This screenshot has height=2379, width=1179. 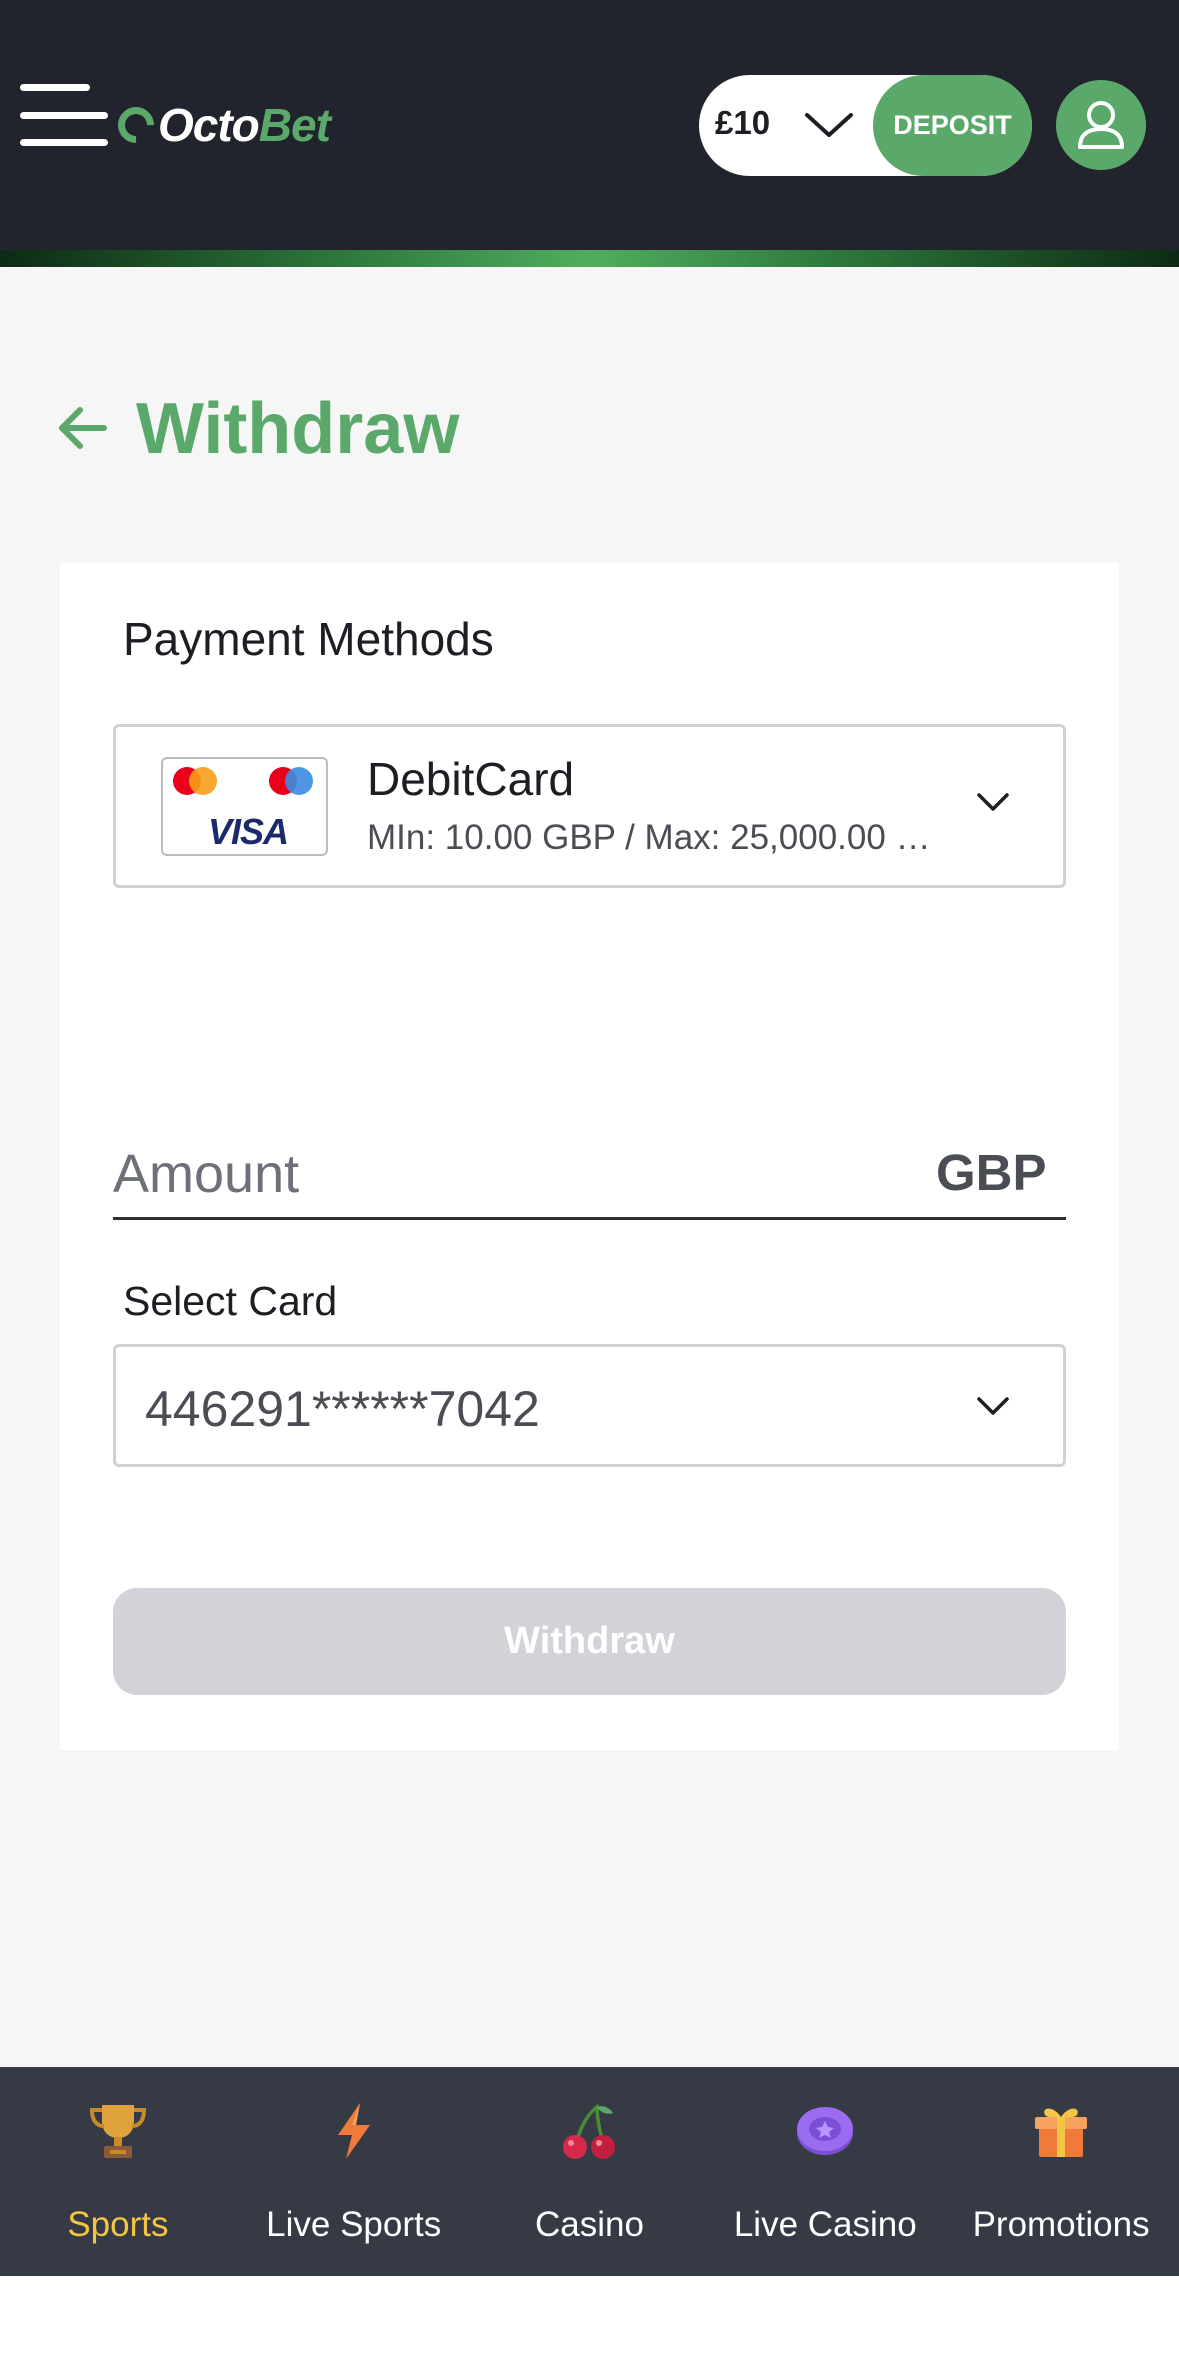 I want to click on amount-input, so click(x=589, y=1175).